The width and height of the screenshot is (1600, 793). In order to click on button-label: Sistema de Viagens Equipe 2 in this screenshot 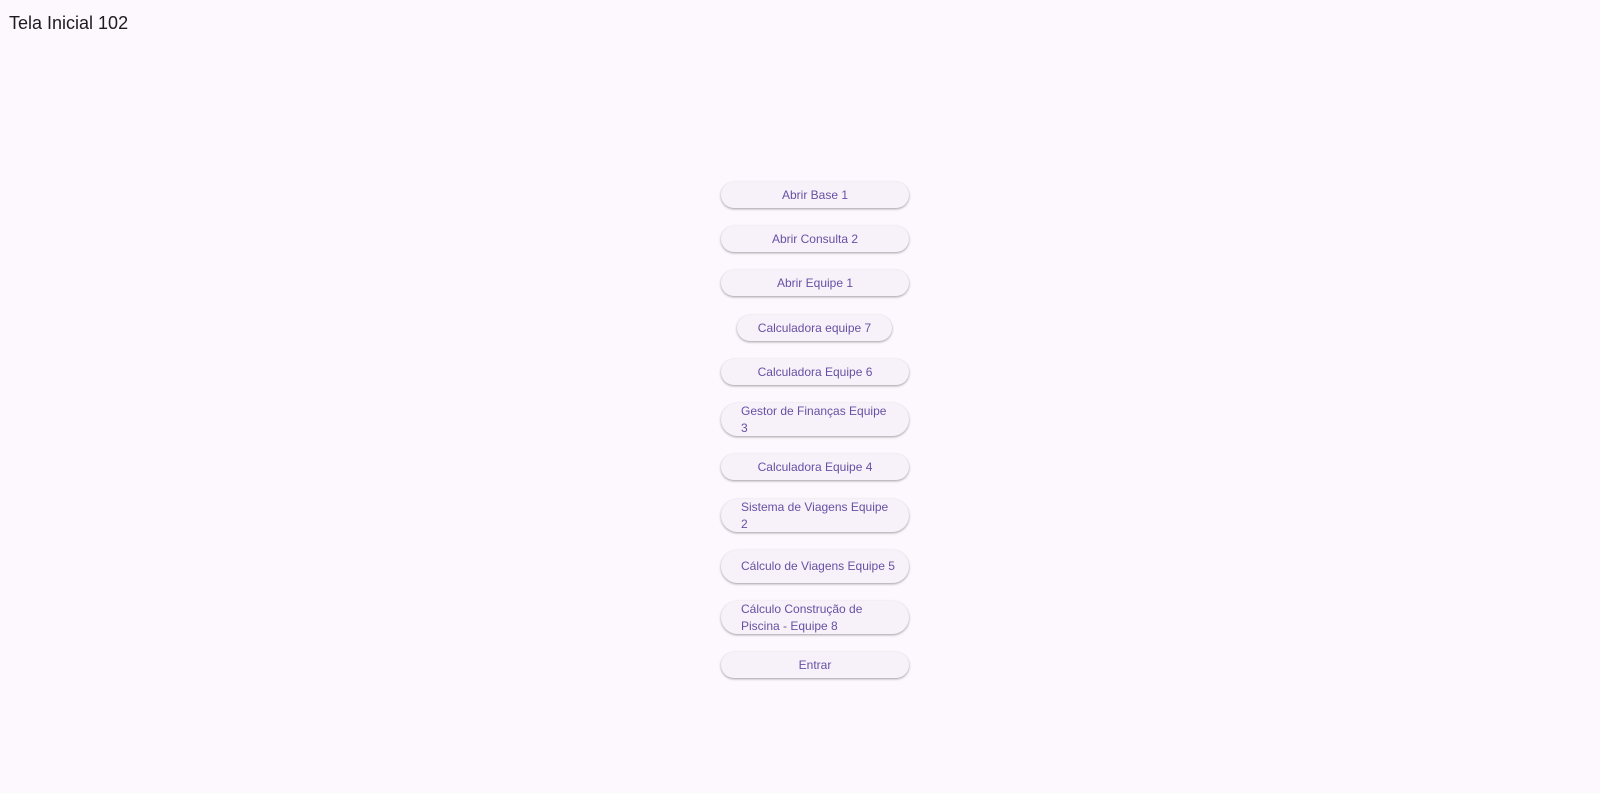, I will do `click(815, 515)`.